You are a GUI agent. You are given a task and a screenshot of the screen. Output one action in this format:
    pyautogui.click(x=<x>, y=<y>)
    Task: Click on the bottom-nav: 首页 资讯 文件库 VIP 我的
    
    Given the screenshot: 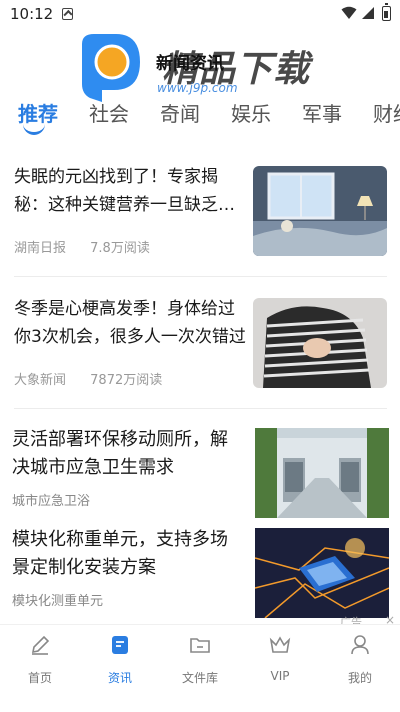 What is the action you would take?
    pyautogui.click(x=200, y=668)
    